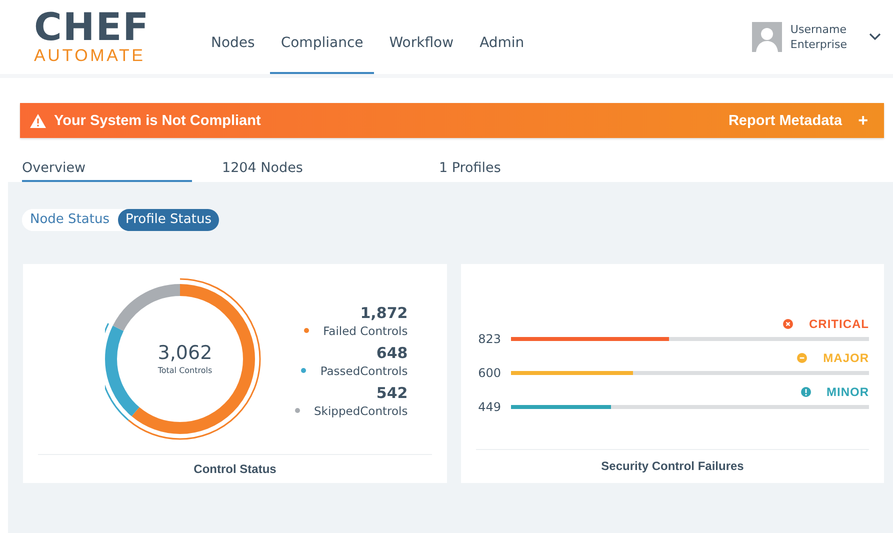  Describe the element at coordinates (502, 37) in the screenshot. I see `nav-tab: Admin` at that location.